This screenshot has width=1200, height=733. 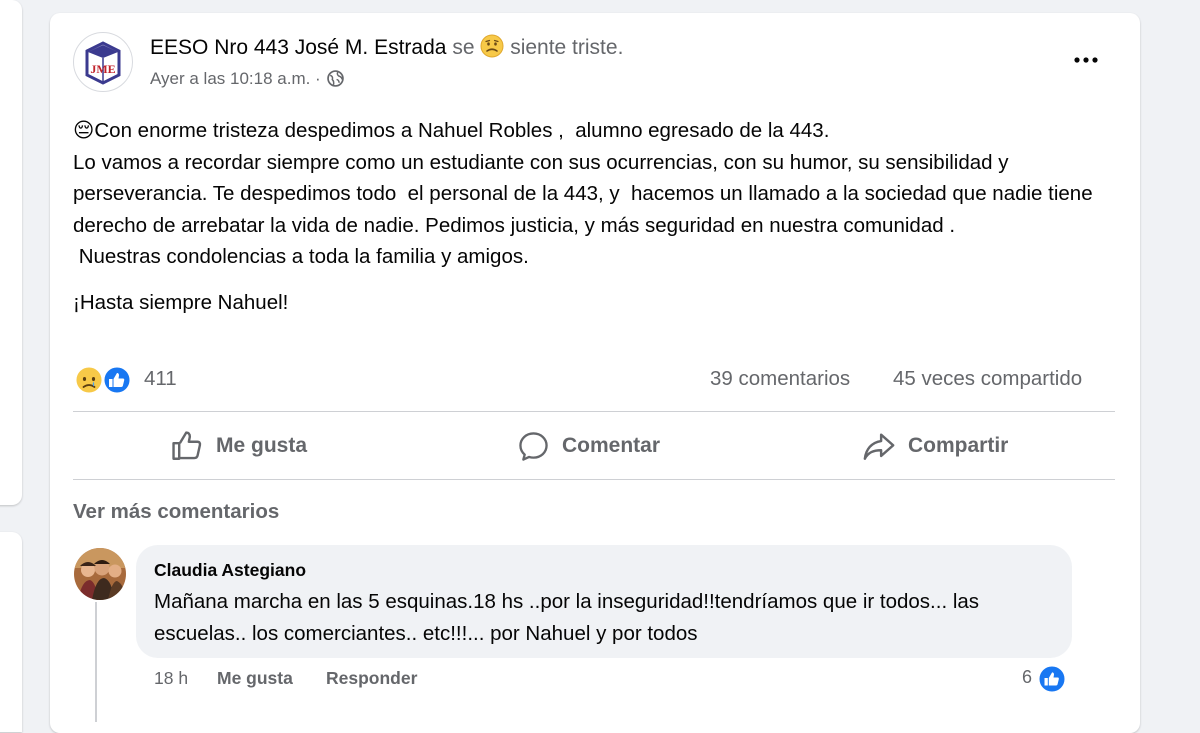 I want to click on speech-bubble-icon, so click(x=533, y=446).